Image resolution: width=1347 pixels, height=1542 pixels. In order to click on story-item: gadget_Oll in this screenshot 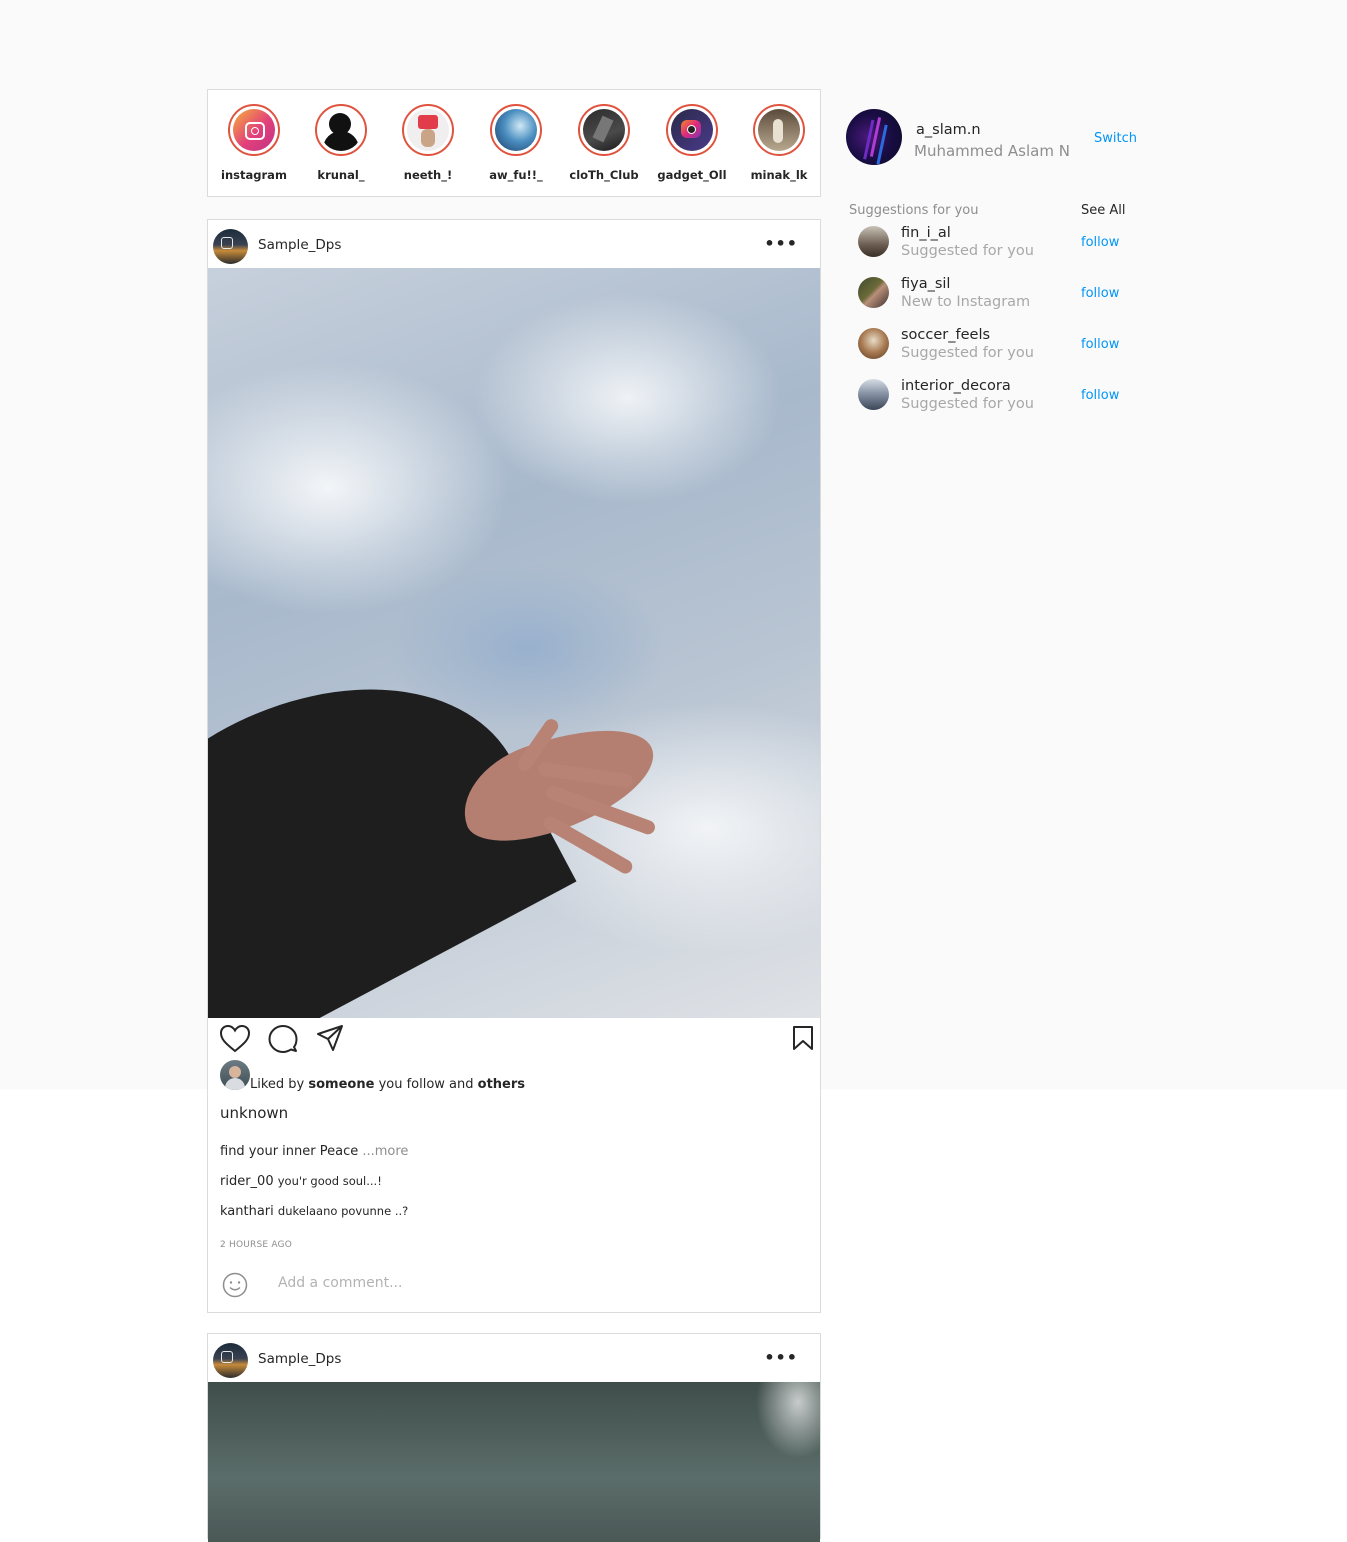, I will do `click(692, 143)`.